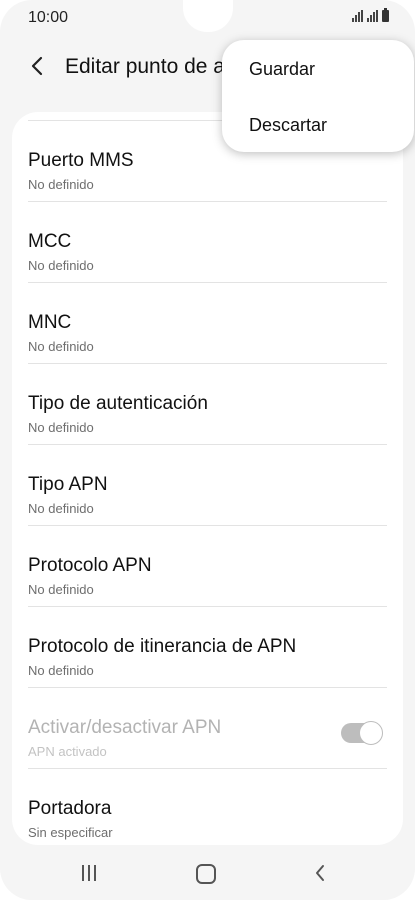 The height and width of the screenshot is (900, 415). What do you see at coordinates (371, 733) in the screenshot?
I see `toggle-knob` at bounding box center [371, 733].